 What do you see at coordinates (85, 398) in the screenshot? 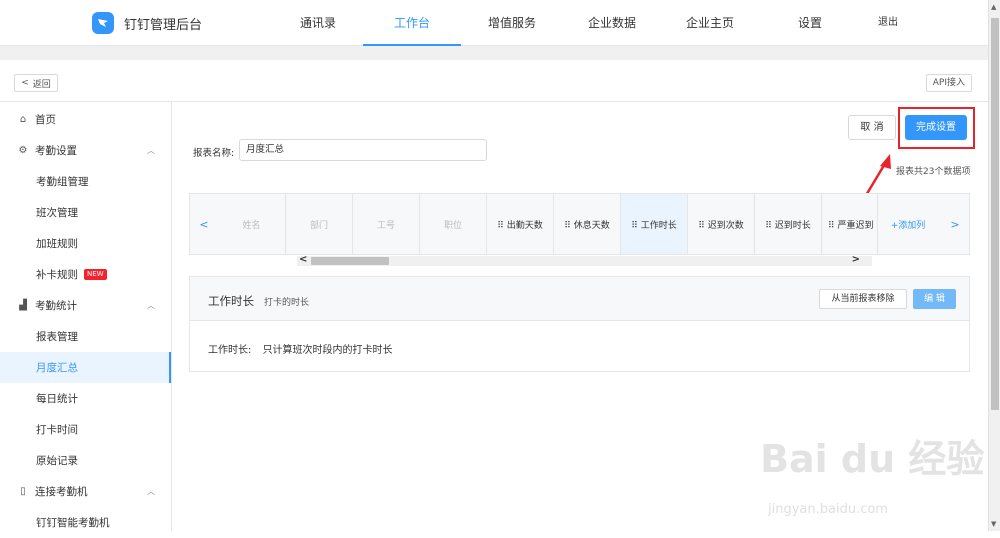
I see `sidebar-item-daily-stats: 每日统计` at bounding box center [85, 398].